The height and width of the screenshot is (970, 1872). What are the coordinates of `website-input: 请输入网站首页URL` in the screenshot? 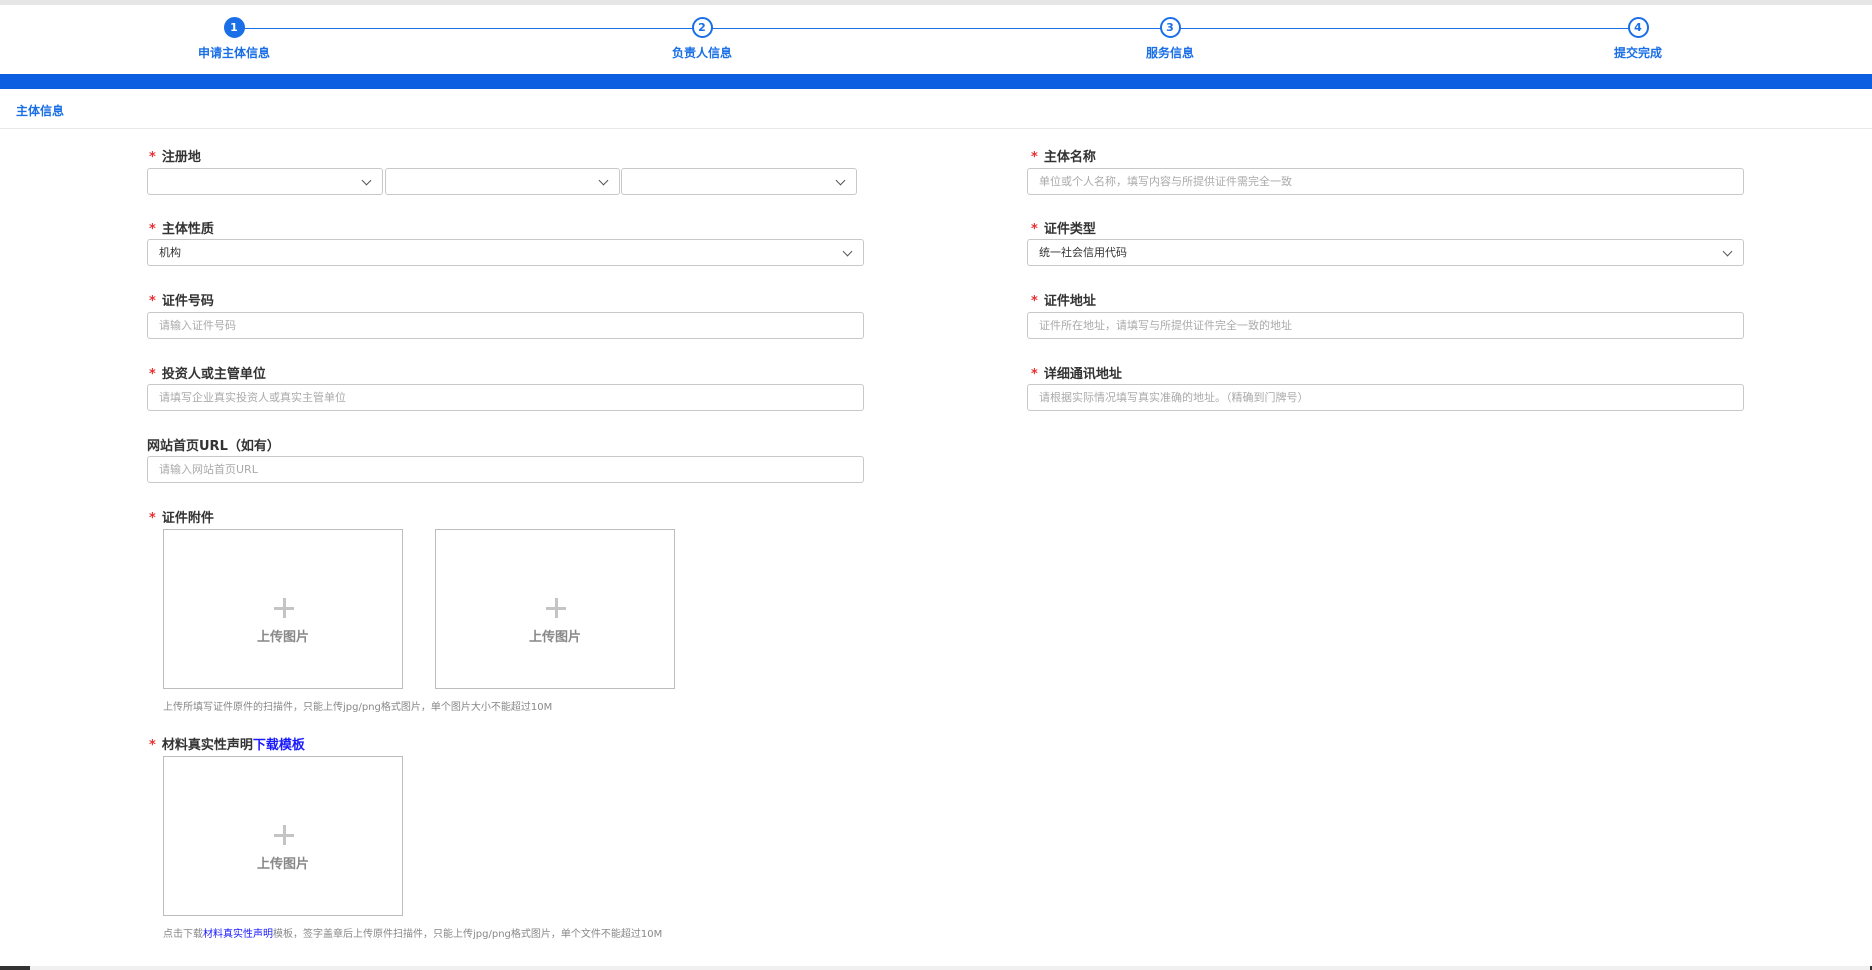 It's located at (505, 469).